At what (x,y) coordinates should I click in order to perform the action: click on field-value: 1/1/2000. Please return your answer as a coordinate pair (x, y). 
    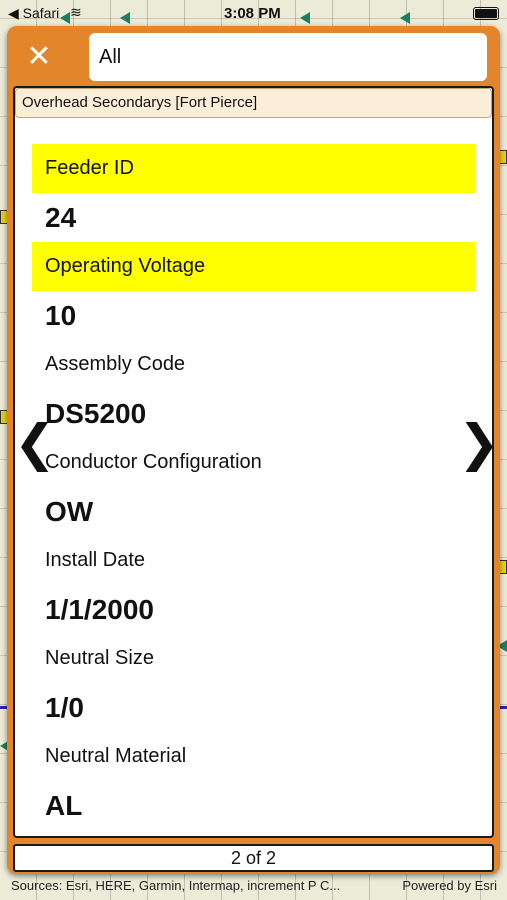
    Looking at the image, I should click on (99, 609).